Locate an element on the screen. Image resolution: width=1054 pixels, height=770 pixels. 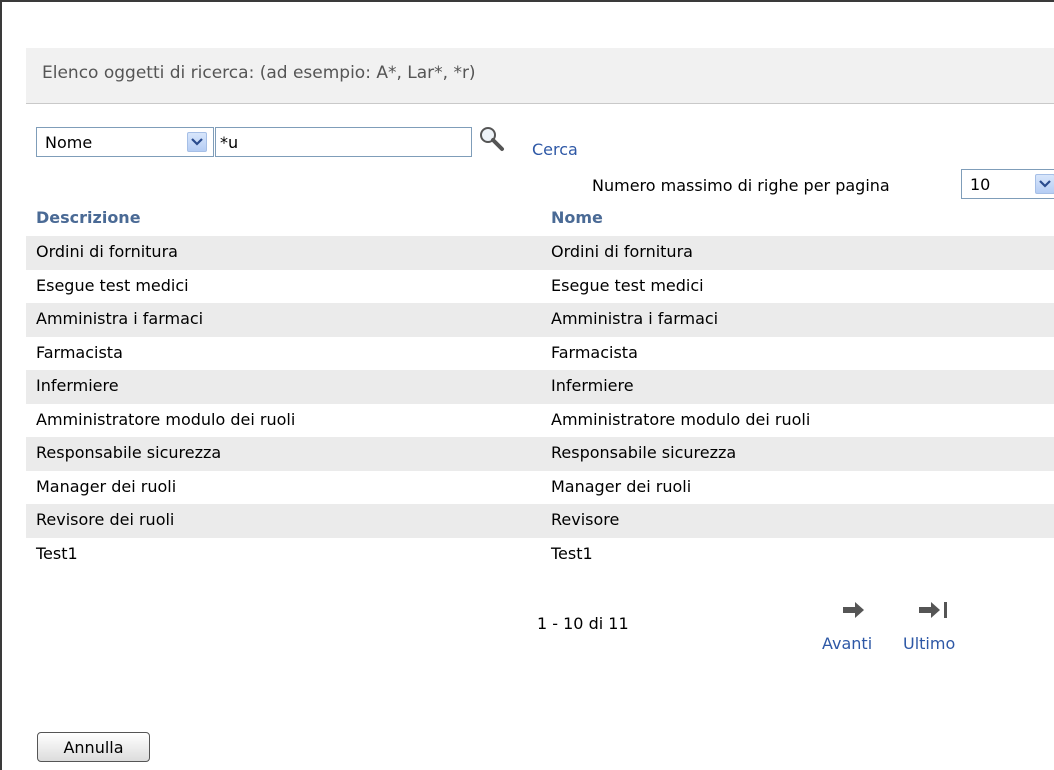
row-name: Infermiere is located at coordinates (592, 385).